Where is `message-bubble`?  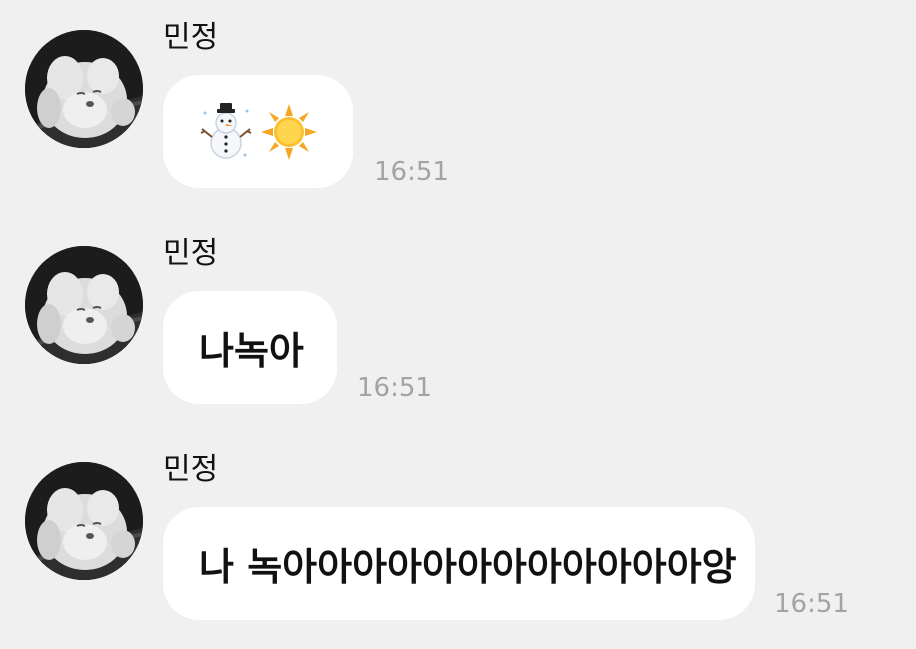 message-bubble is located at coordinates (258, 131).